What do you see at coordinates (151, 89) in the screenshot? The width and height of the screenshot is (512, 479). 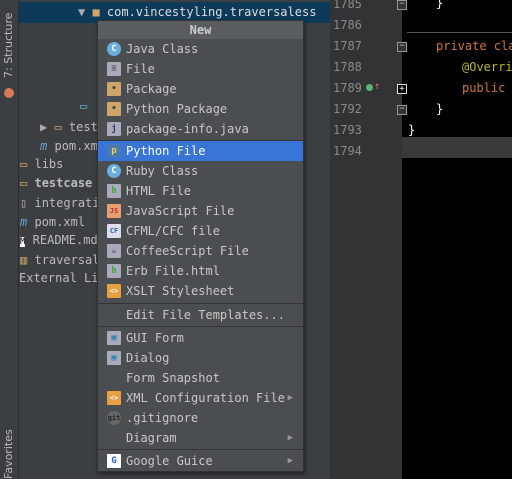 I see `menu-item-label: Package` at bounding box center [151, 89].